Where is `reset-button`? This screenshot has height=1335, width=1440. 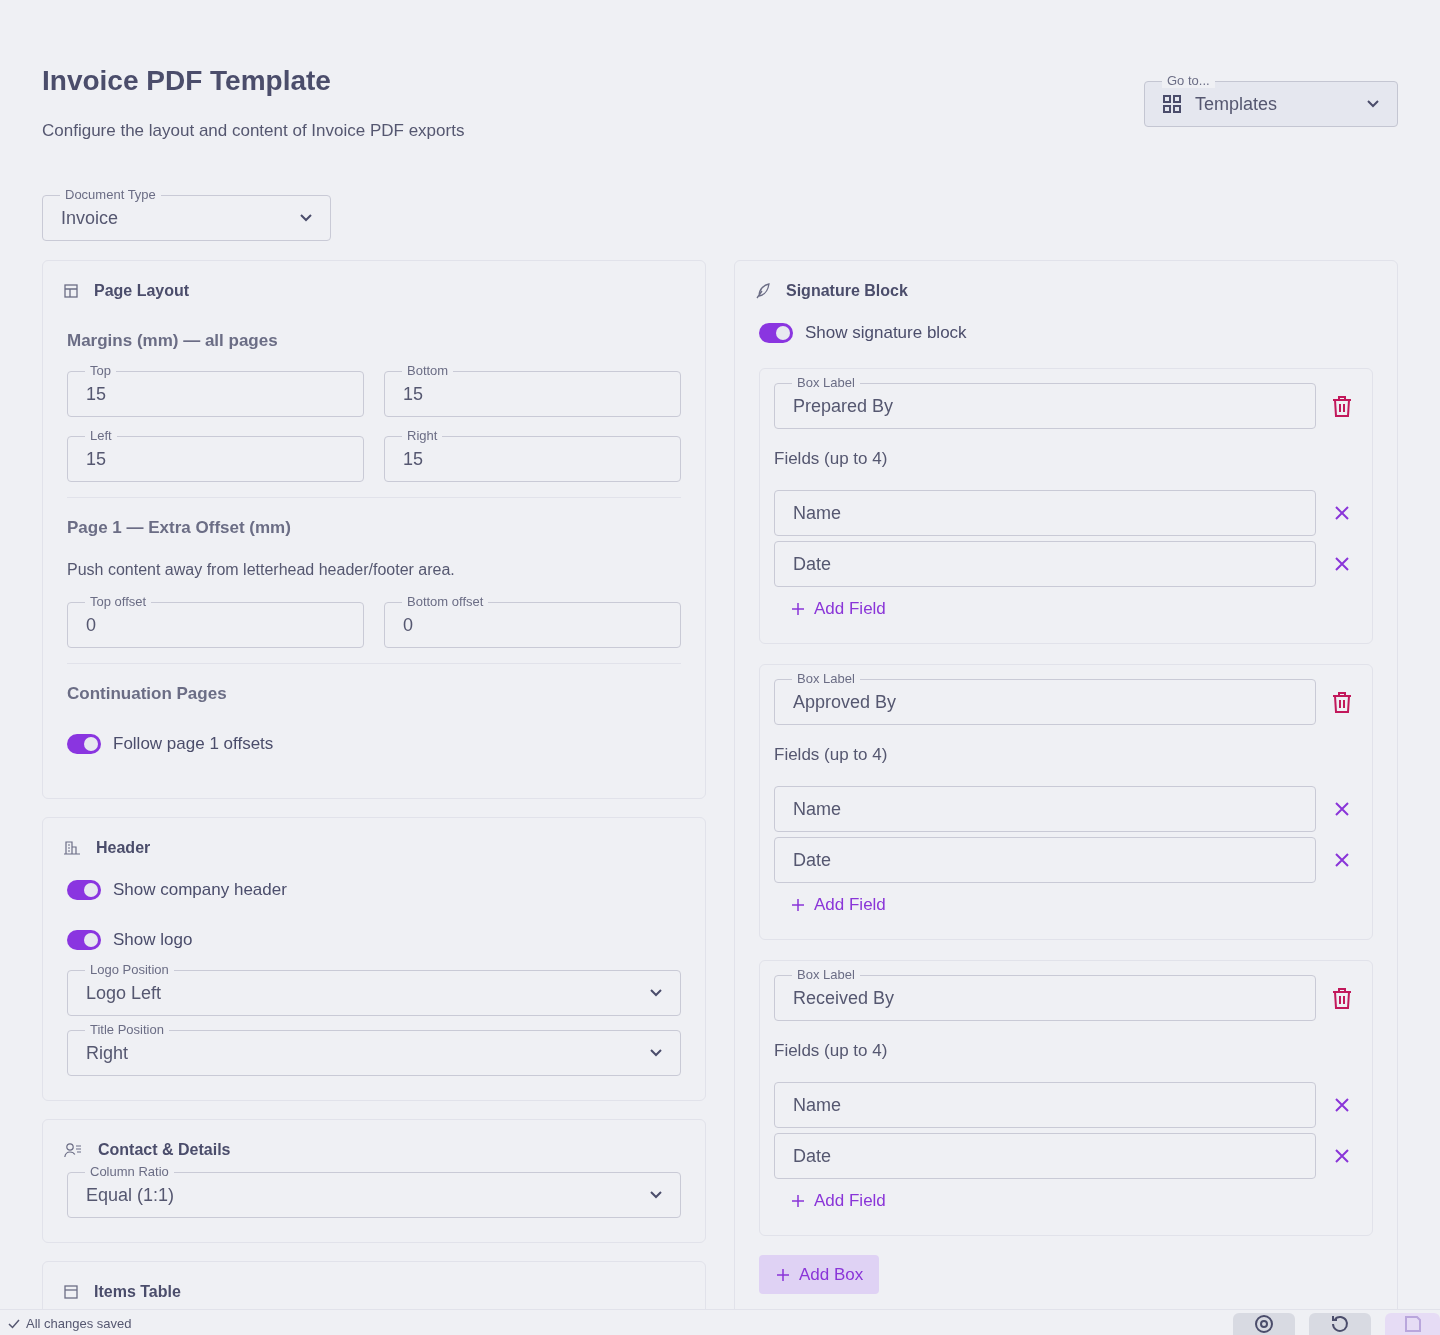
reset-button is located at coordinates (1340, 1324).